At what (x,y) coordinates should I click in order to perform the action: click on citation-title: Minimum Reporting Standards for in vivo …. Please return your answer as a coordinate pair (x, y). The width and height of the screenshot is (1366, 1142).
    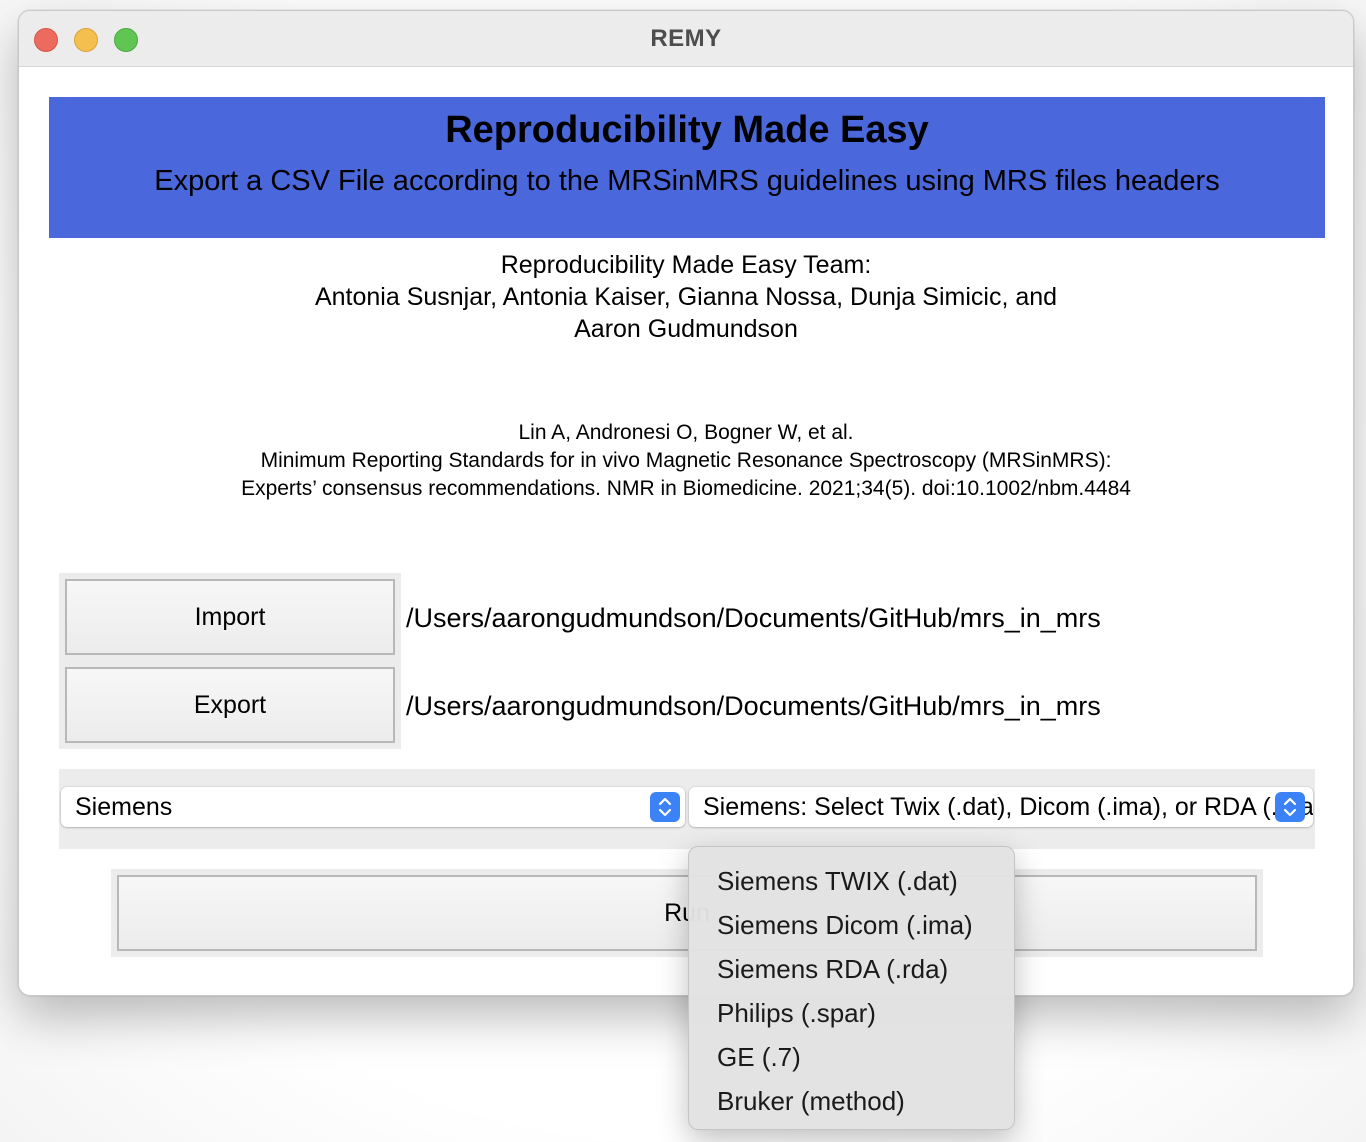
    Looking at the image, I should click on (686, 460).